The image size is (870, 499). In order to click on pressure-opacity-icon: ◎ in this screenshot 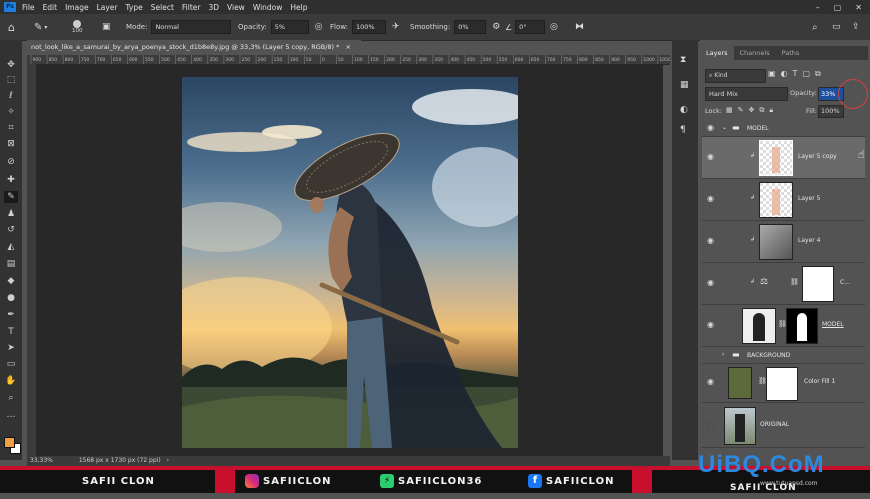, I will do `click(319, 27)`.